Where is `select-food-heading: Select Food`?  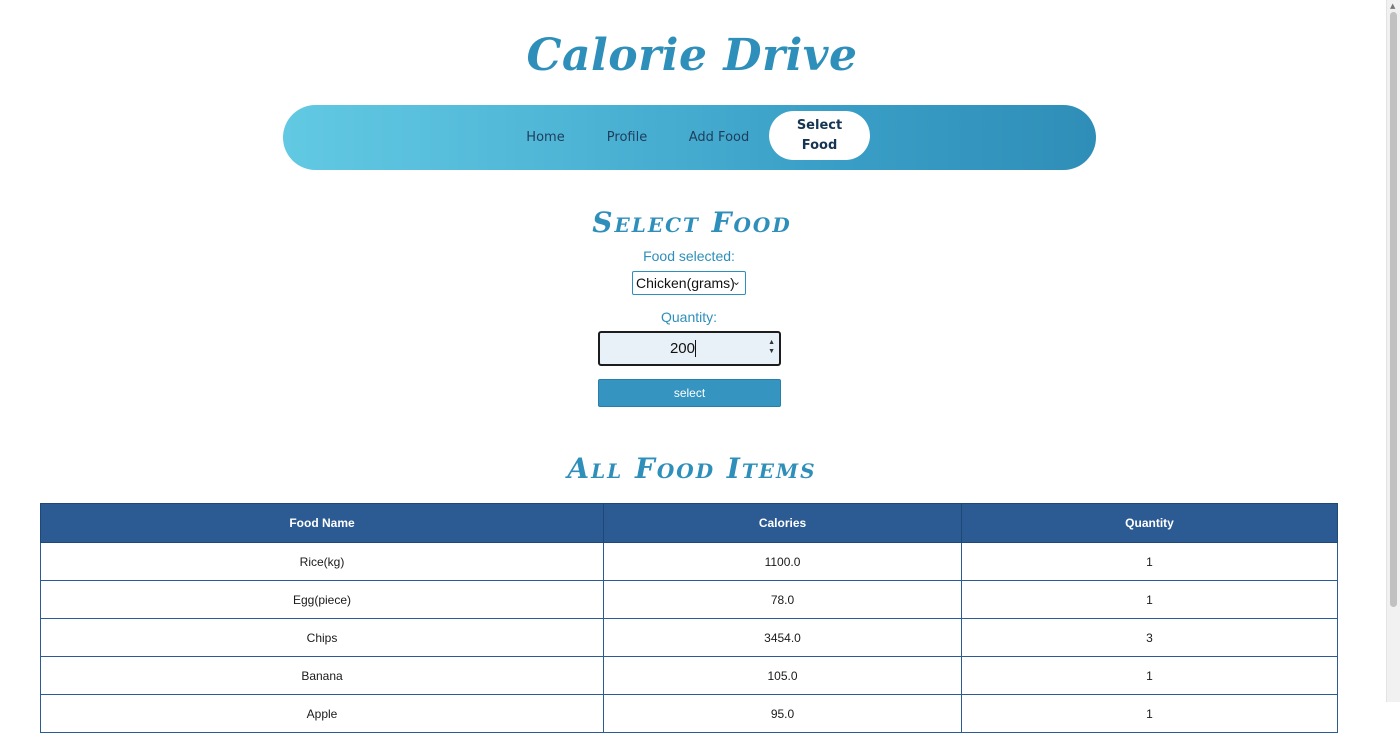
select-food-heading: Select Food is located at coordinates (692, 222).